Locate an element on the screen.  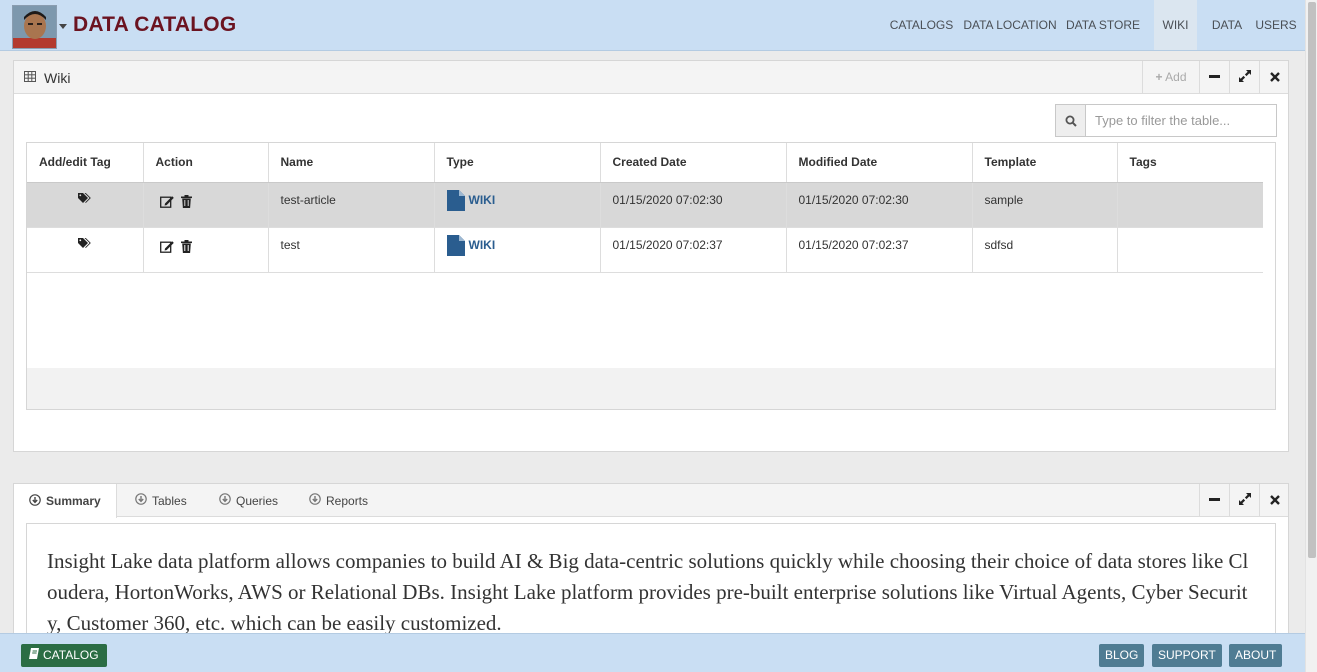
tab-reports-label: Reports is located at coordinates (347, 500).